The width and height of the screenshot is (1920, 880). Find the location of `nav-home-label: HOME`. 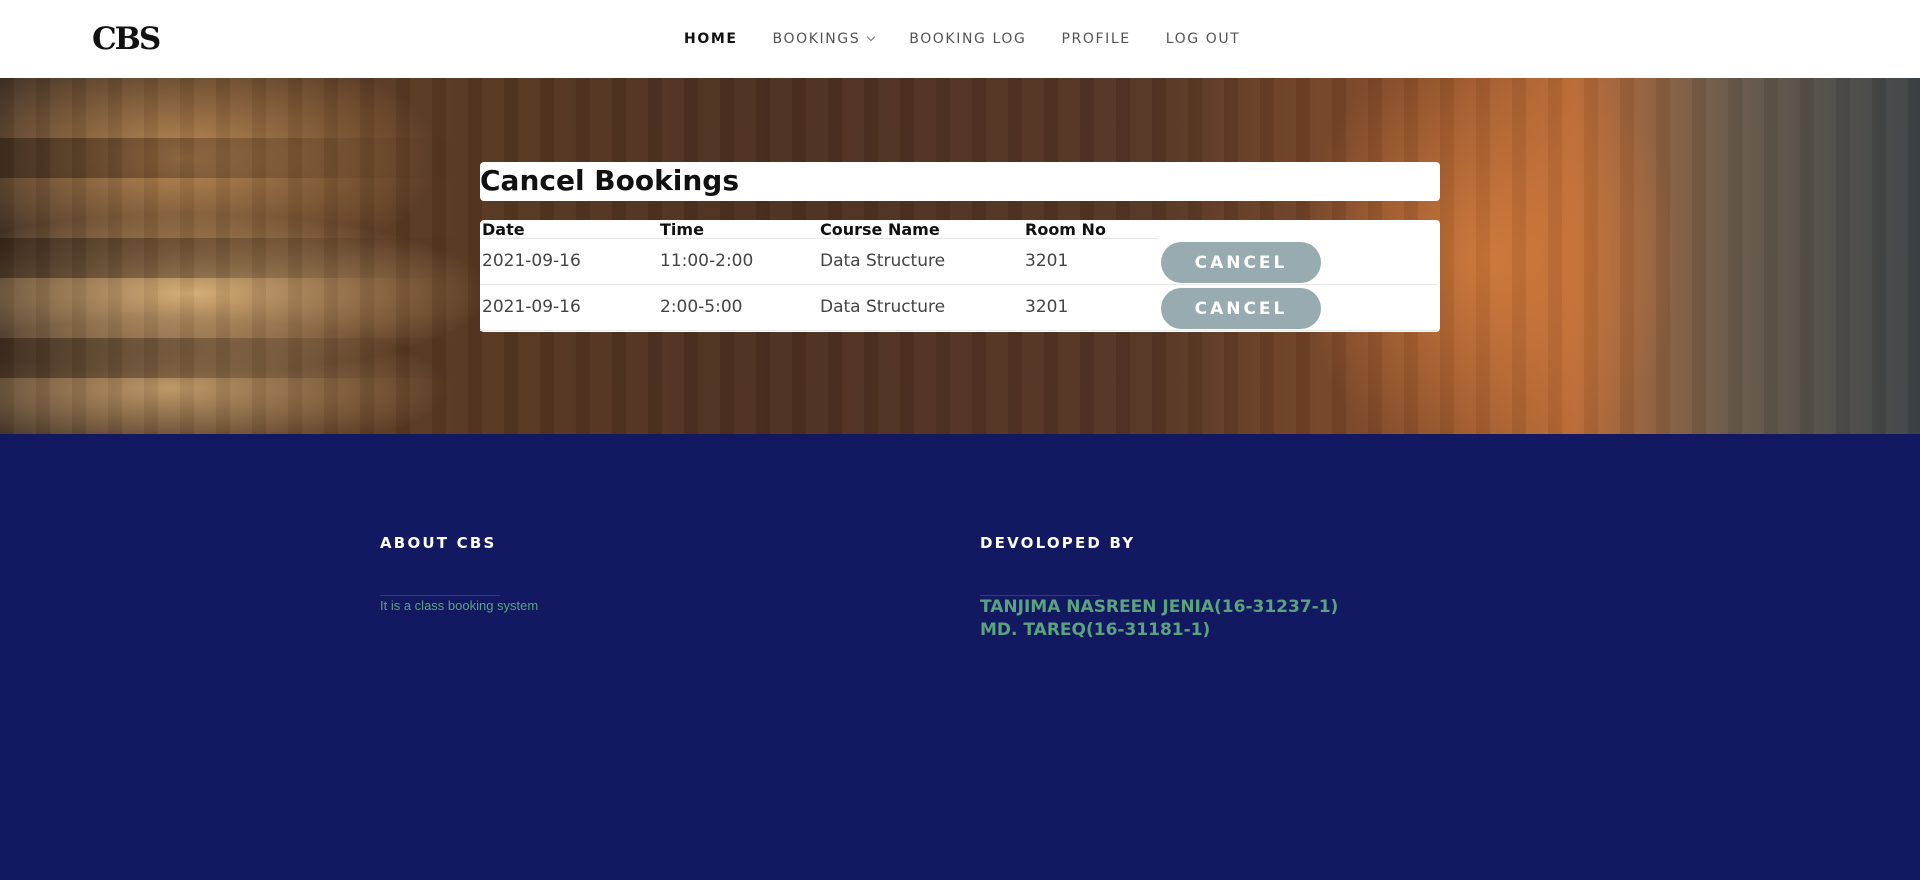

nav-home-label: HOME is located at coordinates (711, 39).